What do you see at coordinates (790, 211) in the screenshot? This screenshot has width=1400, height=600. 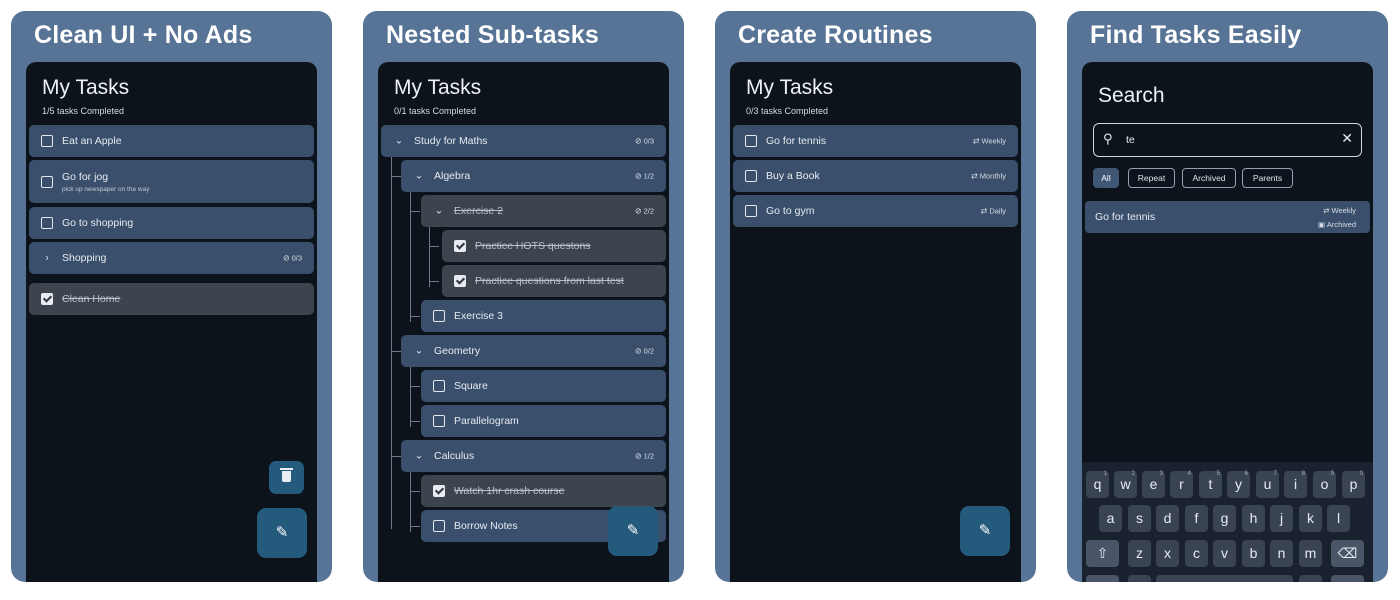 I see `task-label: Go to gym` at bounding box center [790, 211].